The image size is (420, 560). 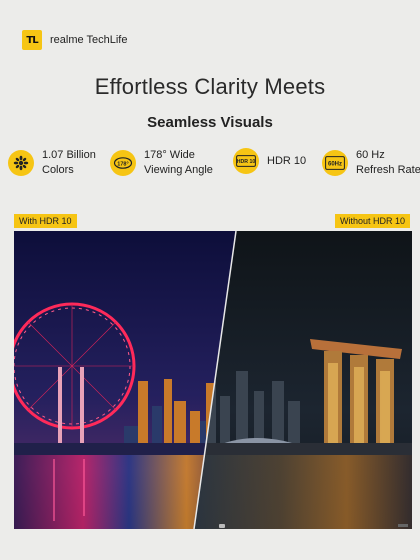 What do you see at coordinates (210, 122) in the screenshot?
I see `headline-line2: Seamless Visuals` at bounding box center [210, 122].